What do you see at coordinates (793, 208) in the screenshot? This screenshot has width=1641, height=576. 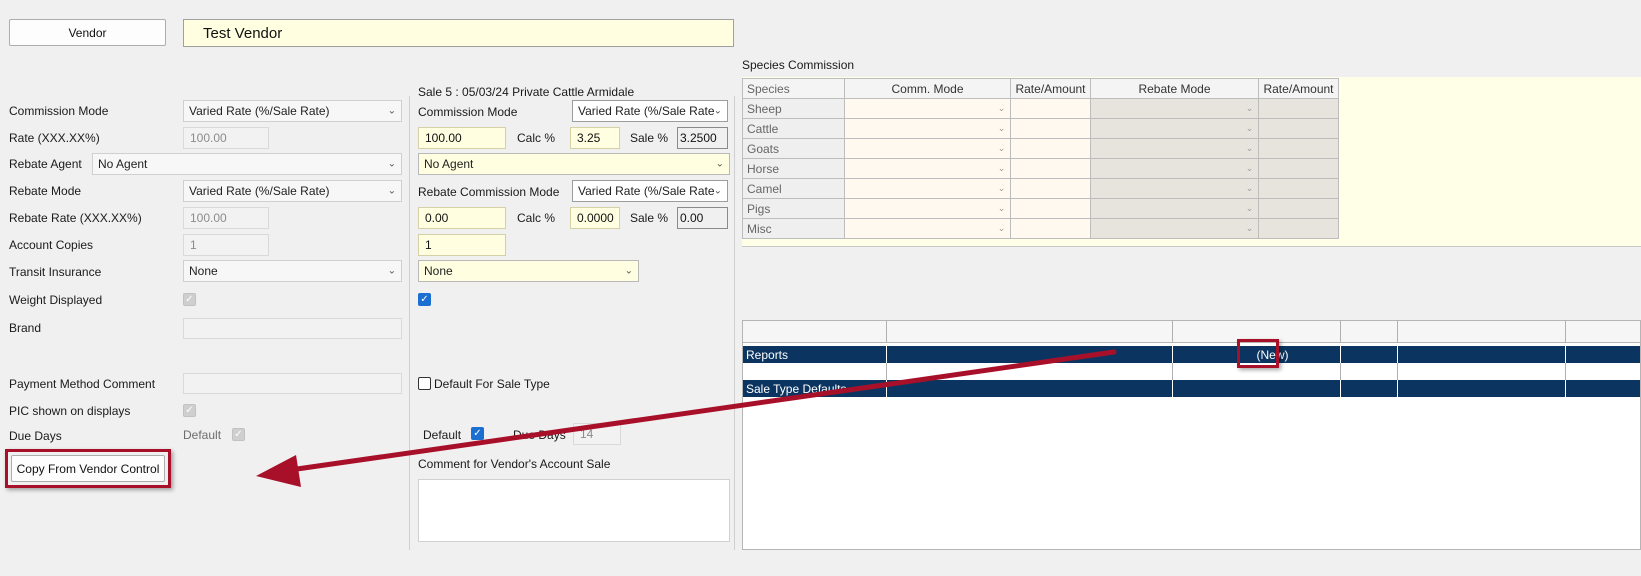 I see `species-name: Pigs` at bounding box center [793, 208].